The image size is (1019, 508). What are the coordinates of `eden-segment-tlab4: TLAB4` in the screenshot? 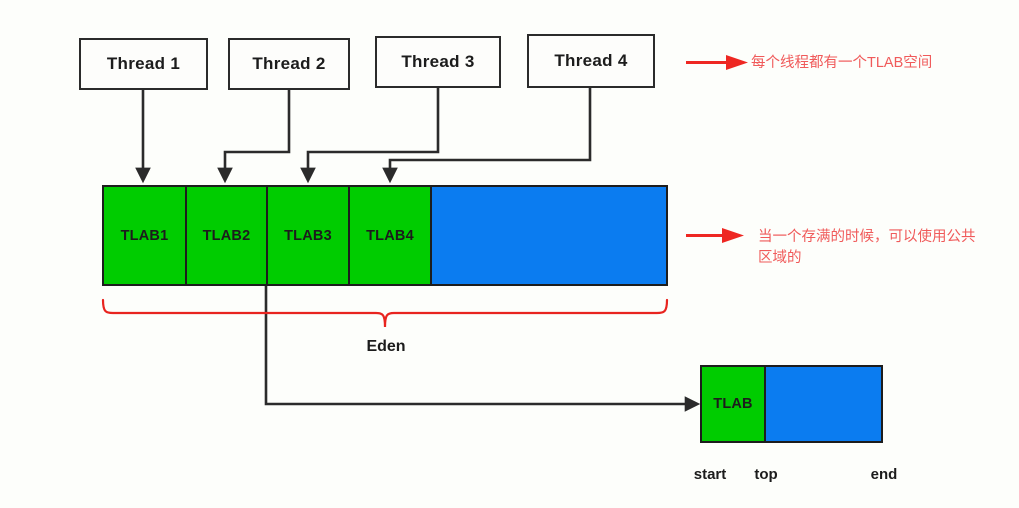 It's located at (391, 235).